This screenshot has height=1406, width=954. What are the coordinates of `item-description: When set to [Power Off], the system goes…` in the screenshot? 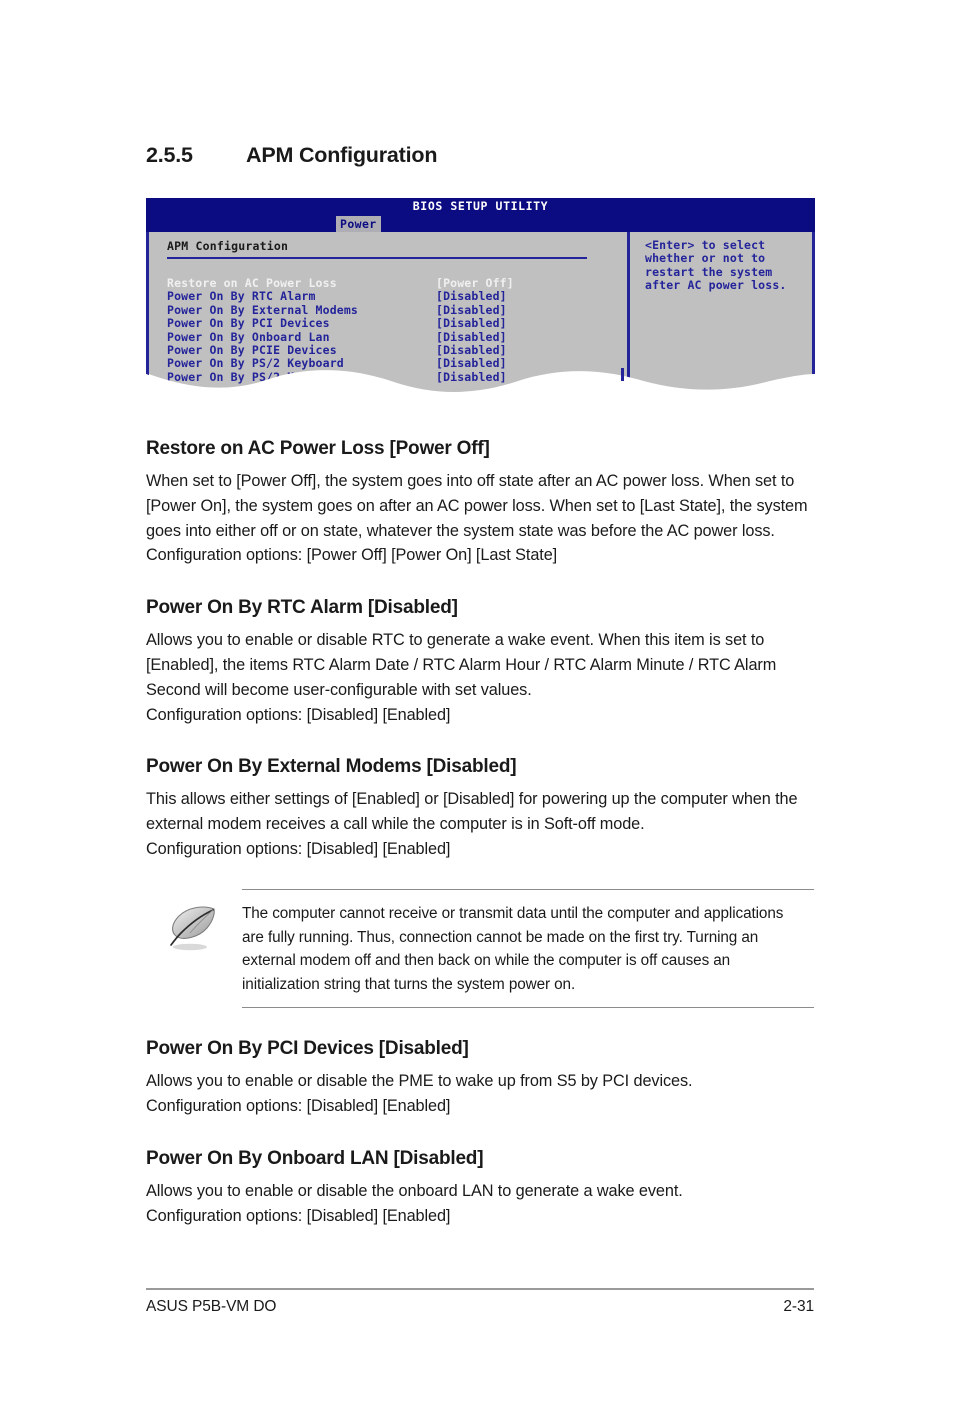 It's located at (477, 506).